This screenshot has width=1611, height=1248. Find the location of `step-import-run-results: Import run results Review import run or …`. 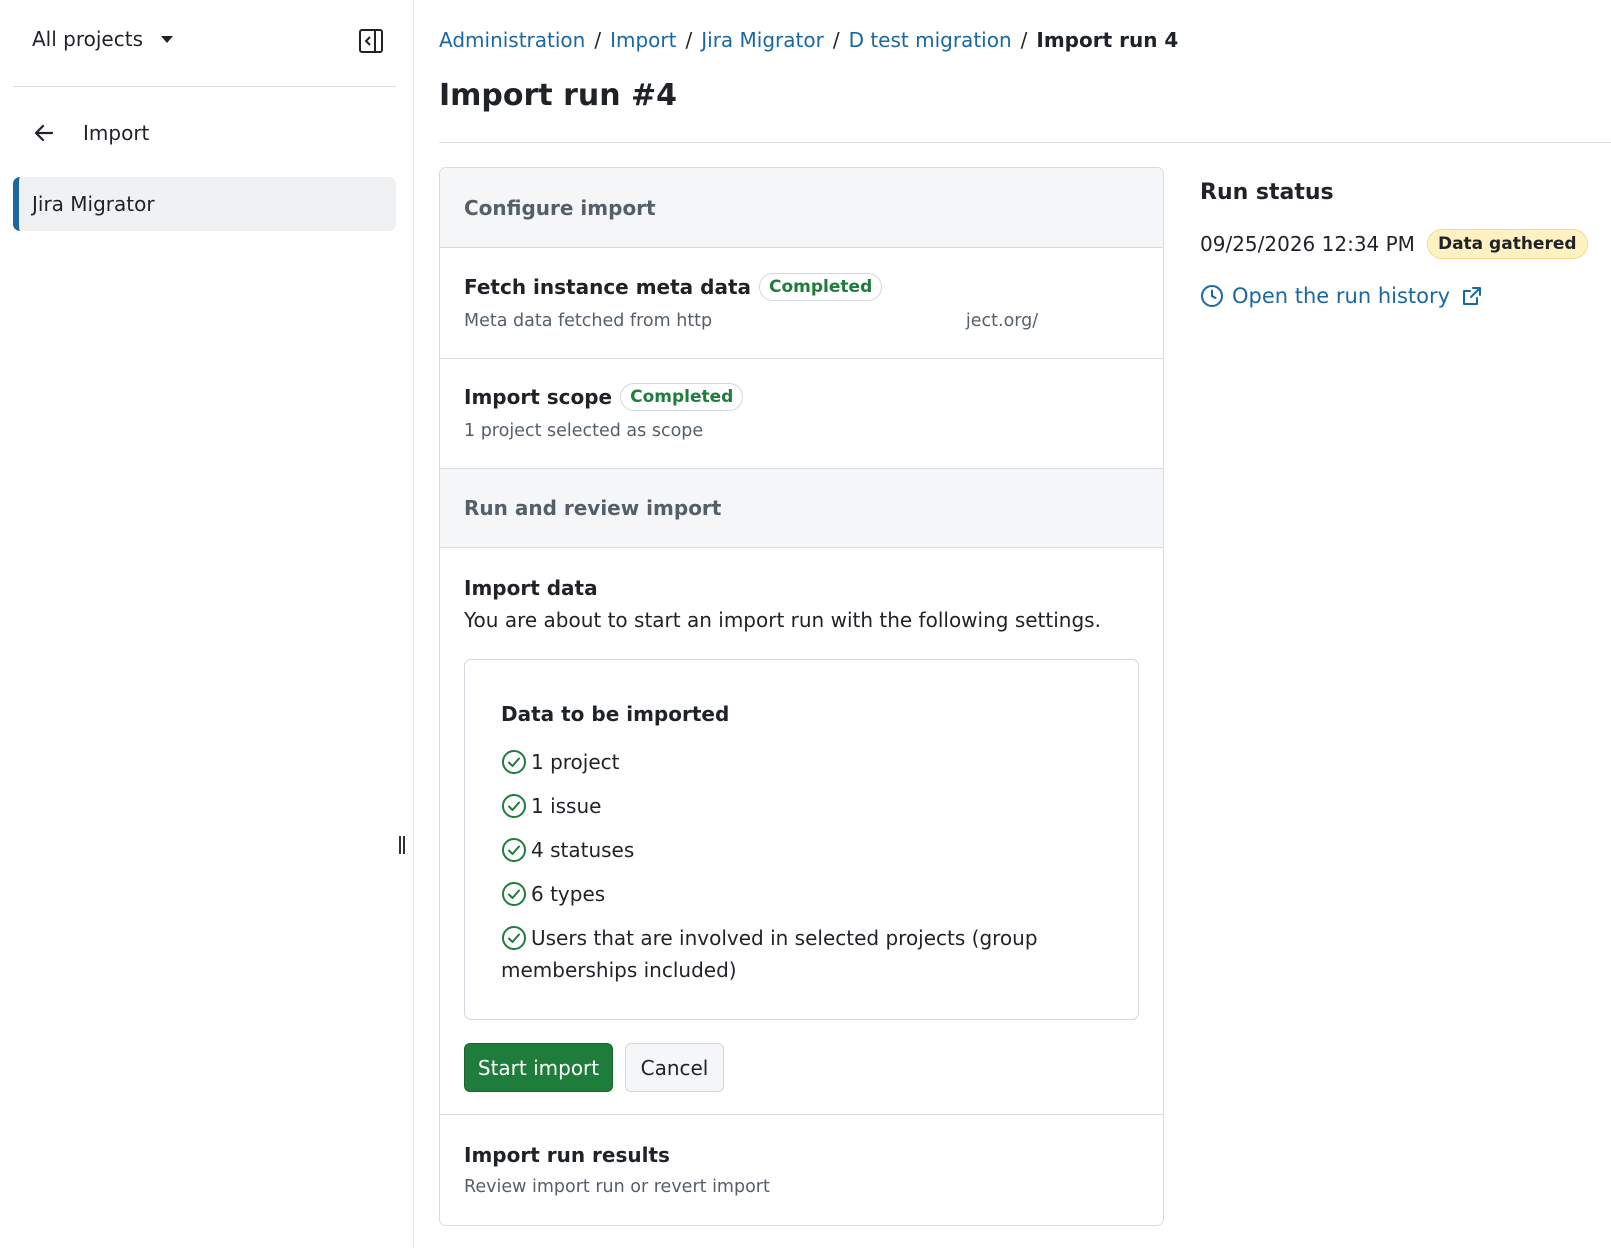

step-import-run-results: Import run results Review import run or … is located at coordinates (617, 1170).